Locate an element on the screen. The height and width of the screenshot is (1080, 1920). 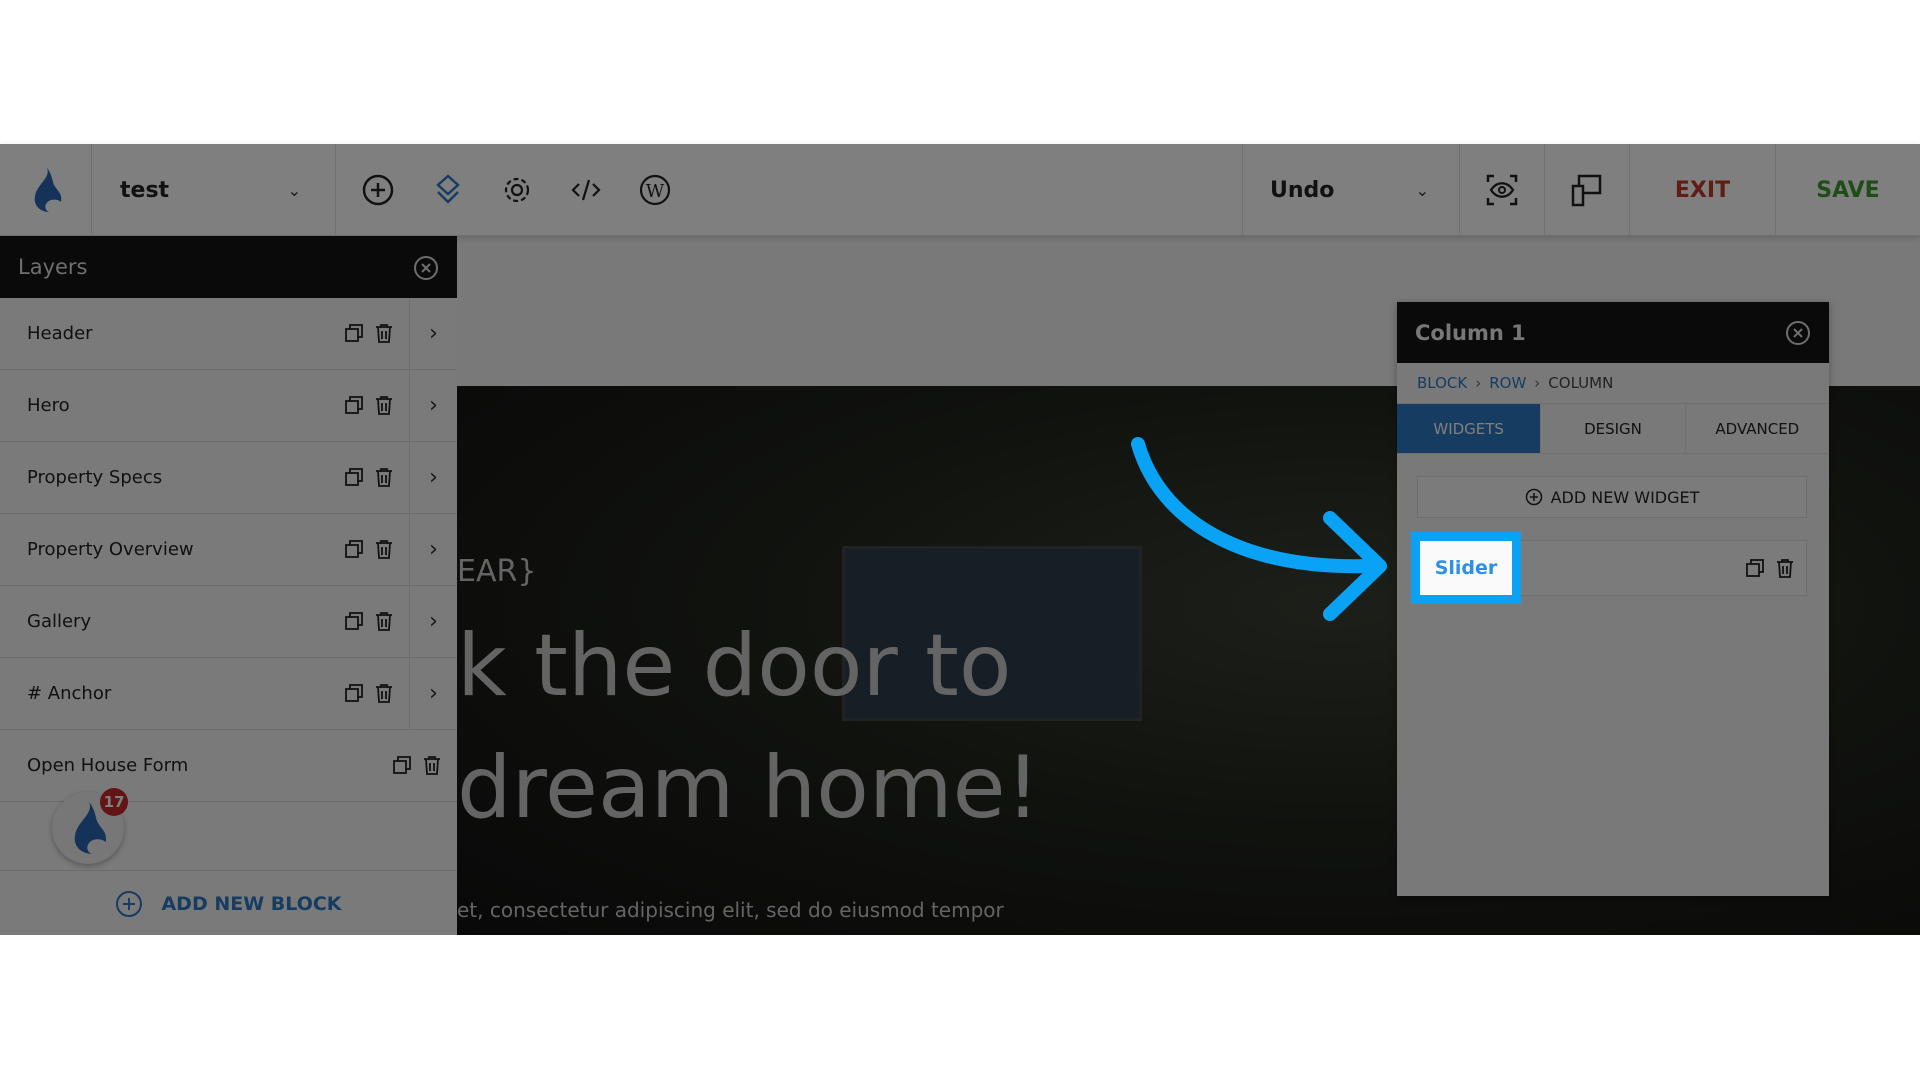
slider-widget-highlight: Slider is located at coordinates (1466, 568).